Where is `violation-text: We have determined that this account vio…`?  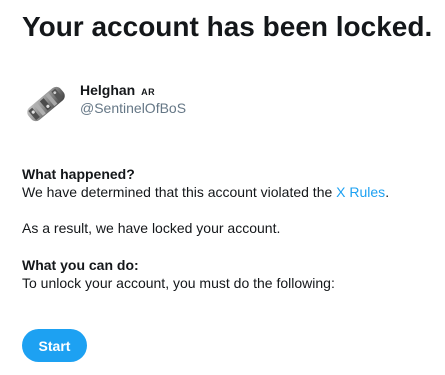
violation-text: We have determined that this account vio… is located at coordinates (205, 192).